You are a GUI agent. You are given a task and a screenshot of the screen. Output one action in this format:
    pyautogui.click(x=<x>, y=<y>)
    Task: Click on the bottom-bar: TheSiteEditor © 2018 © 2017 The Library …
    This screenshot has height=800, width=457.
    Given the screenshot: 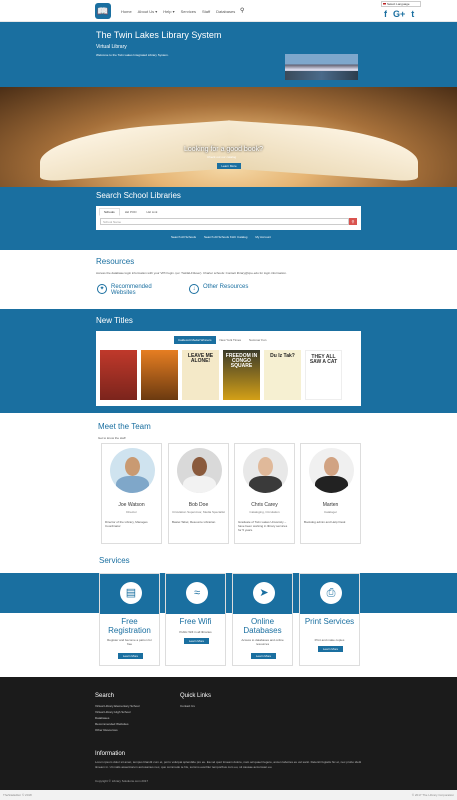 What is the action you would take?
    pyautogui.click(x=228, y=795)
    